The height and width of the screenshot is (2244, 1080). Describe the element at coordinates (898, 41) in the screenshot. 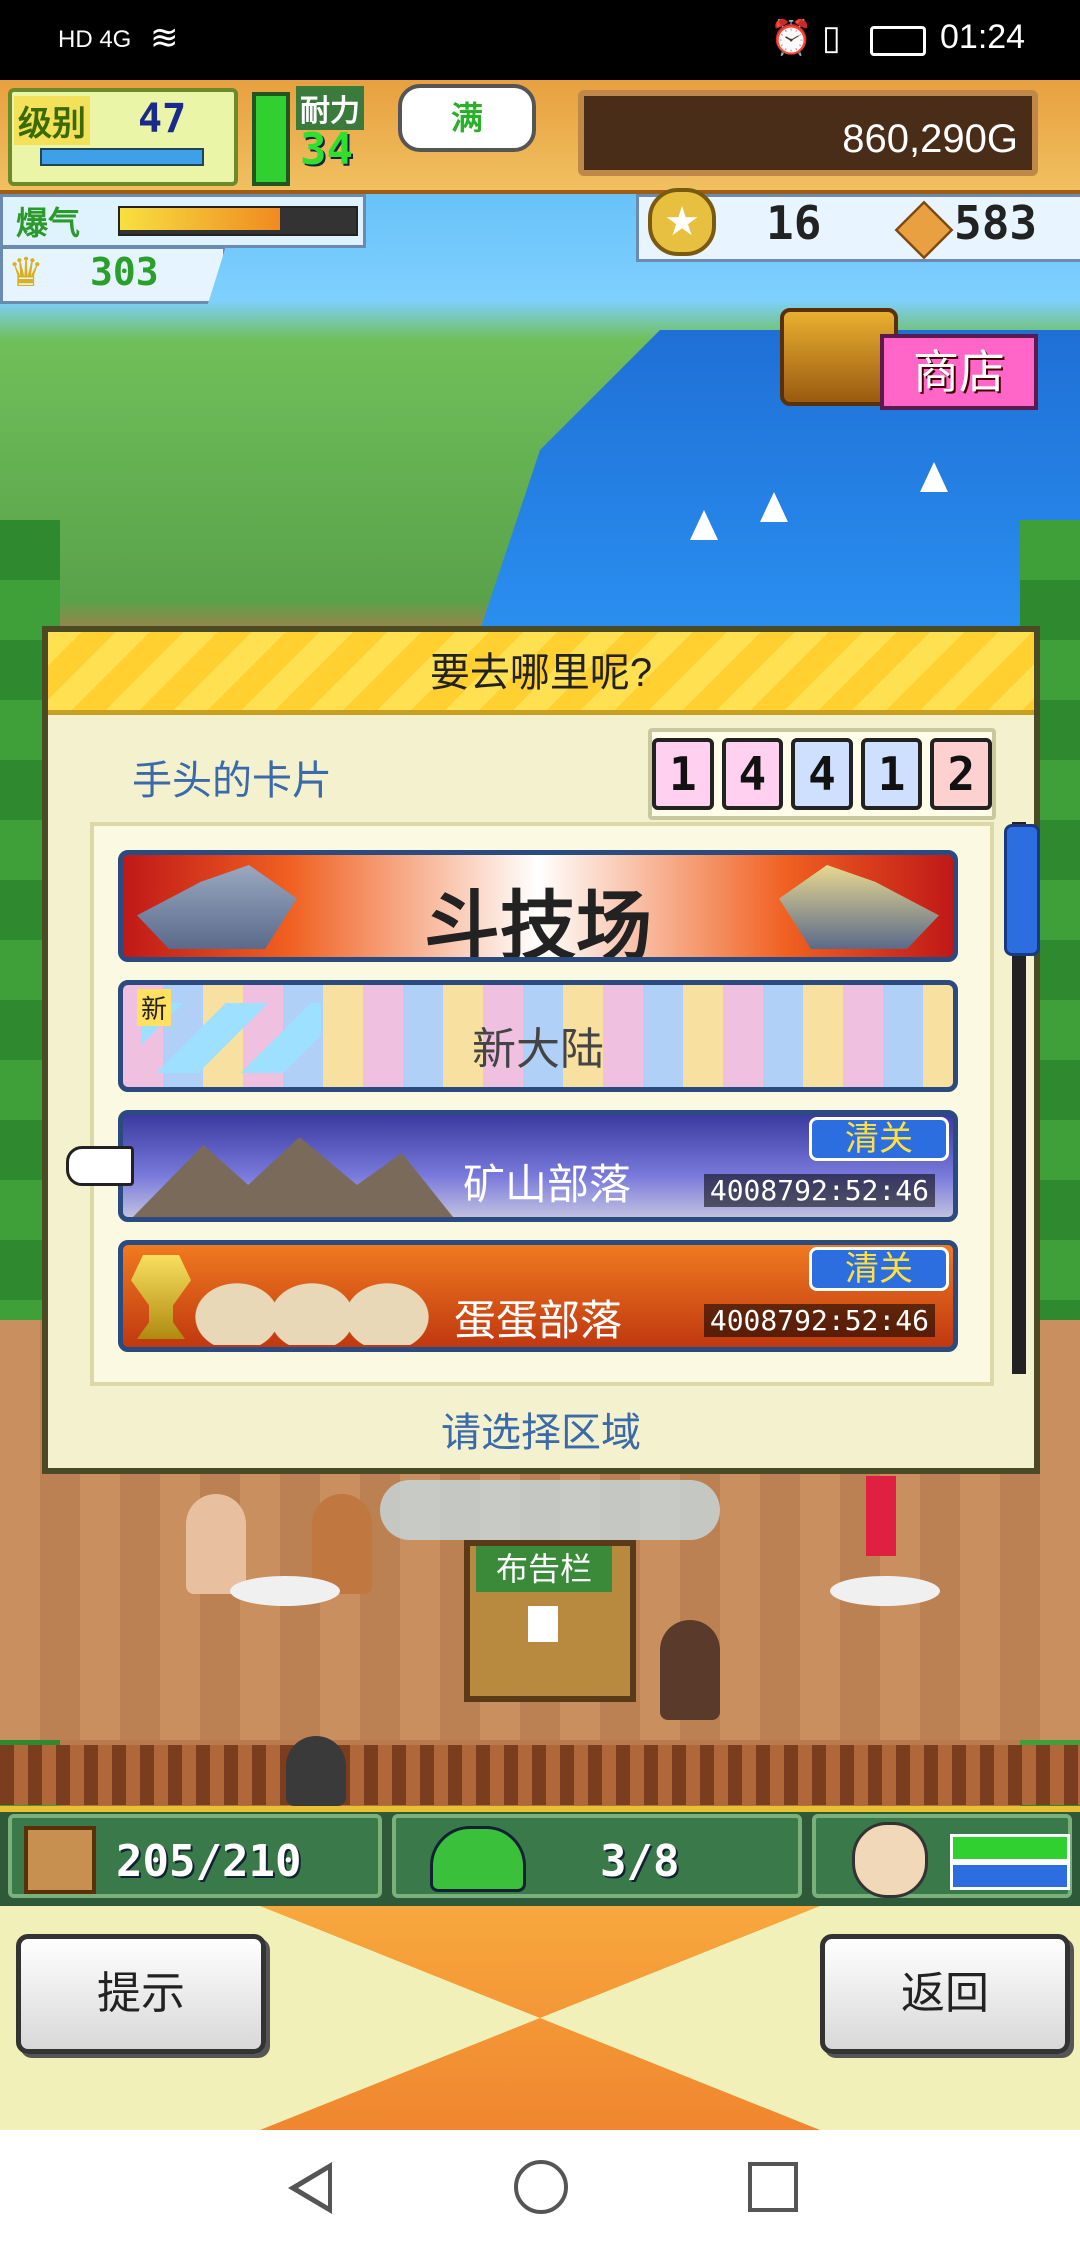

I see `battery-icon` at that location.